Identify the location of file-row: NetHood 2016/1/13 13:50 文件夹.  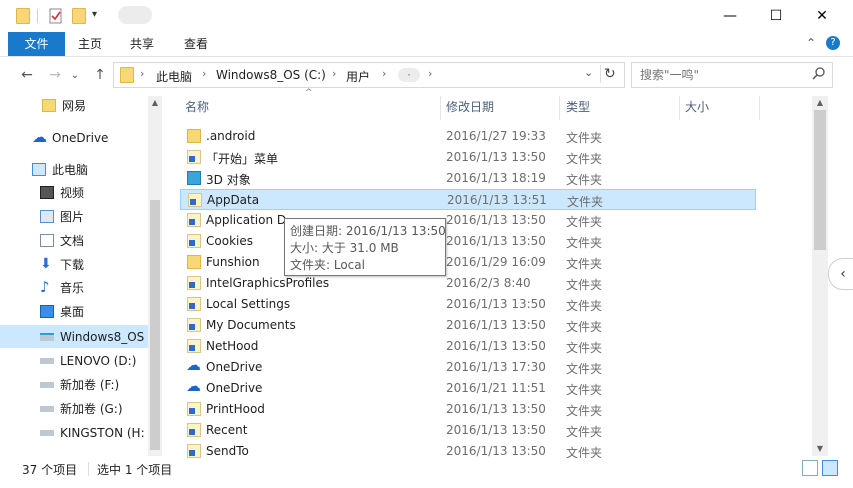
(468, 346).